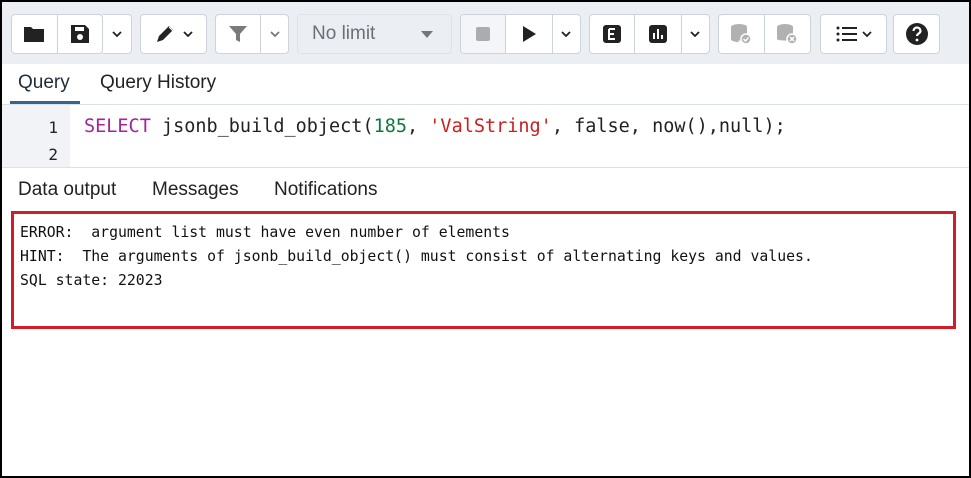  Describe the element at coordinates (67, 190) in the screenshot. I see `tab-data-output: Data output` at that location.